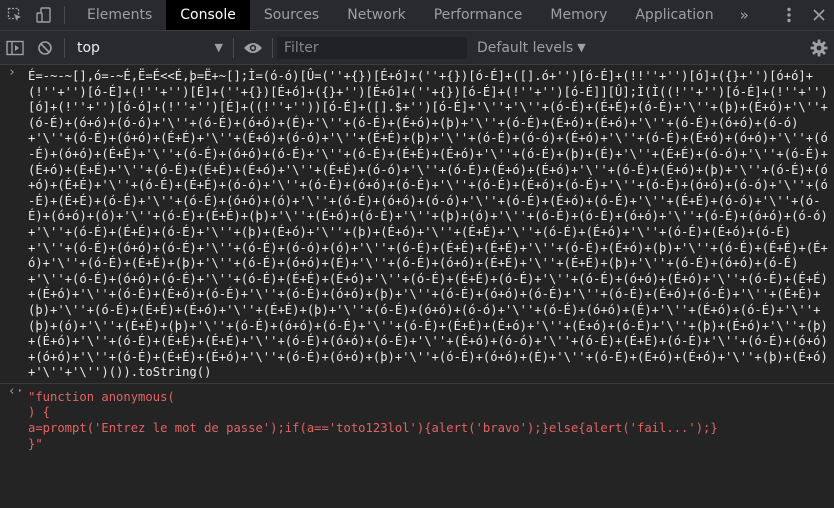  I want to click on filter-input, so click(372, 47).